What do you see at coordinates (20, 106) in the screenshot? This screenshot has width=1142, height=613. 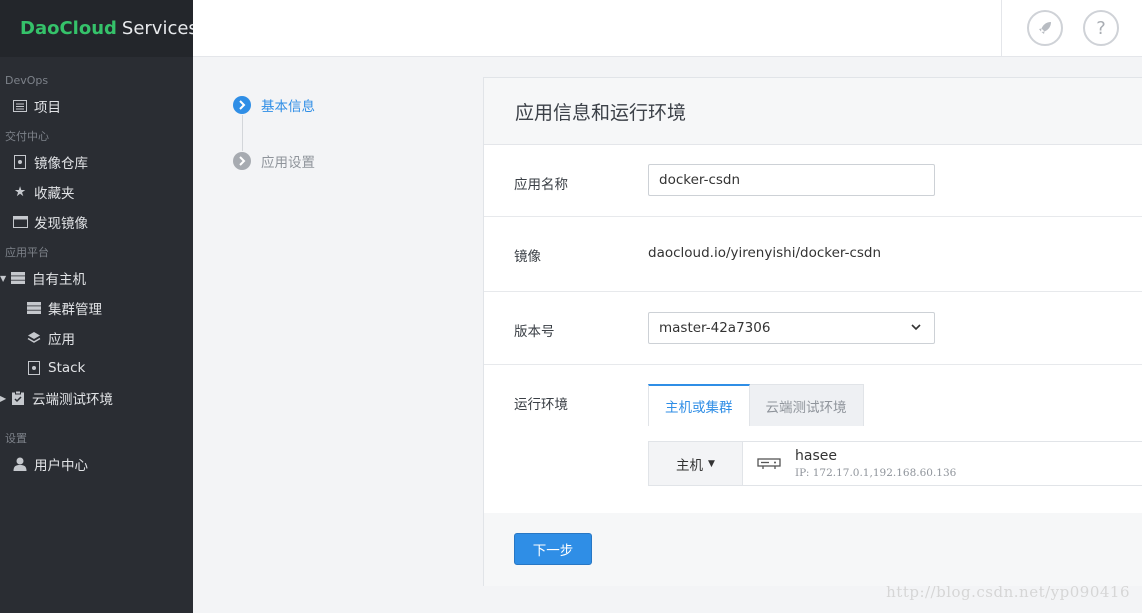 I see `project-list-icon` at bounding box center [20, 106].